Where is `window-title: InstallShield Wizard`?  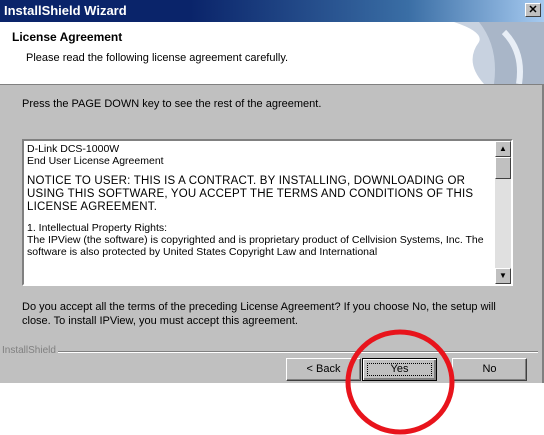
window-title: InstallShield Wizard is located at coordinates (65, 10).